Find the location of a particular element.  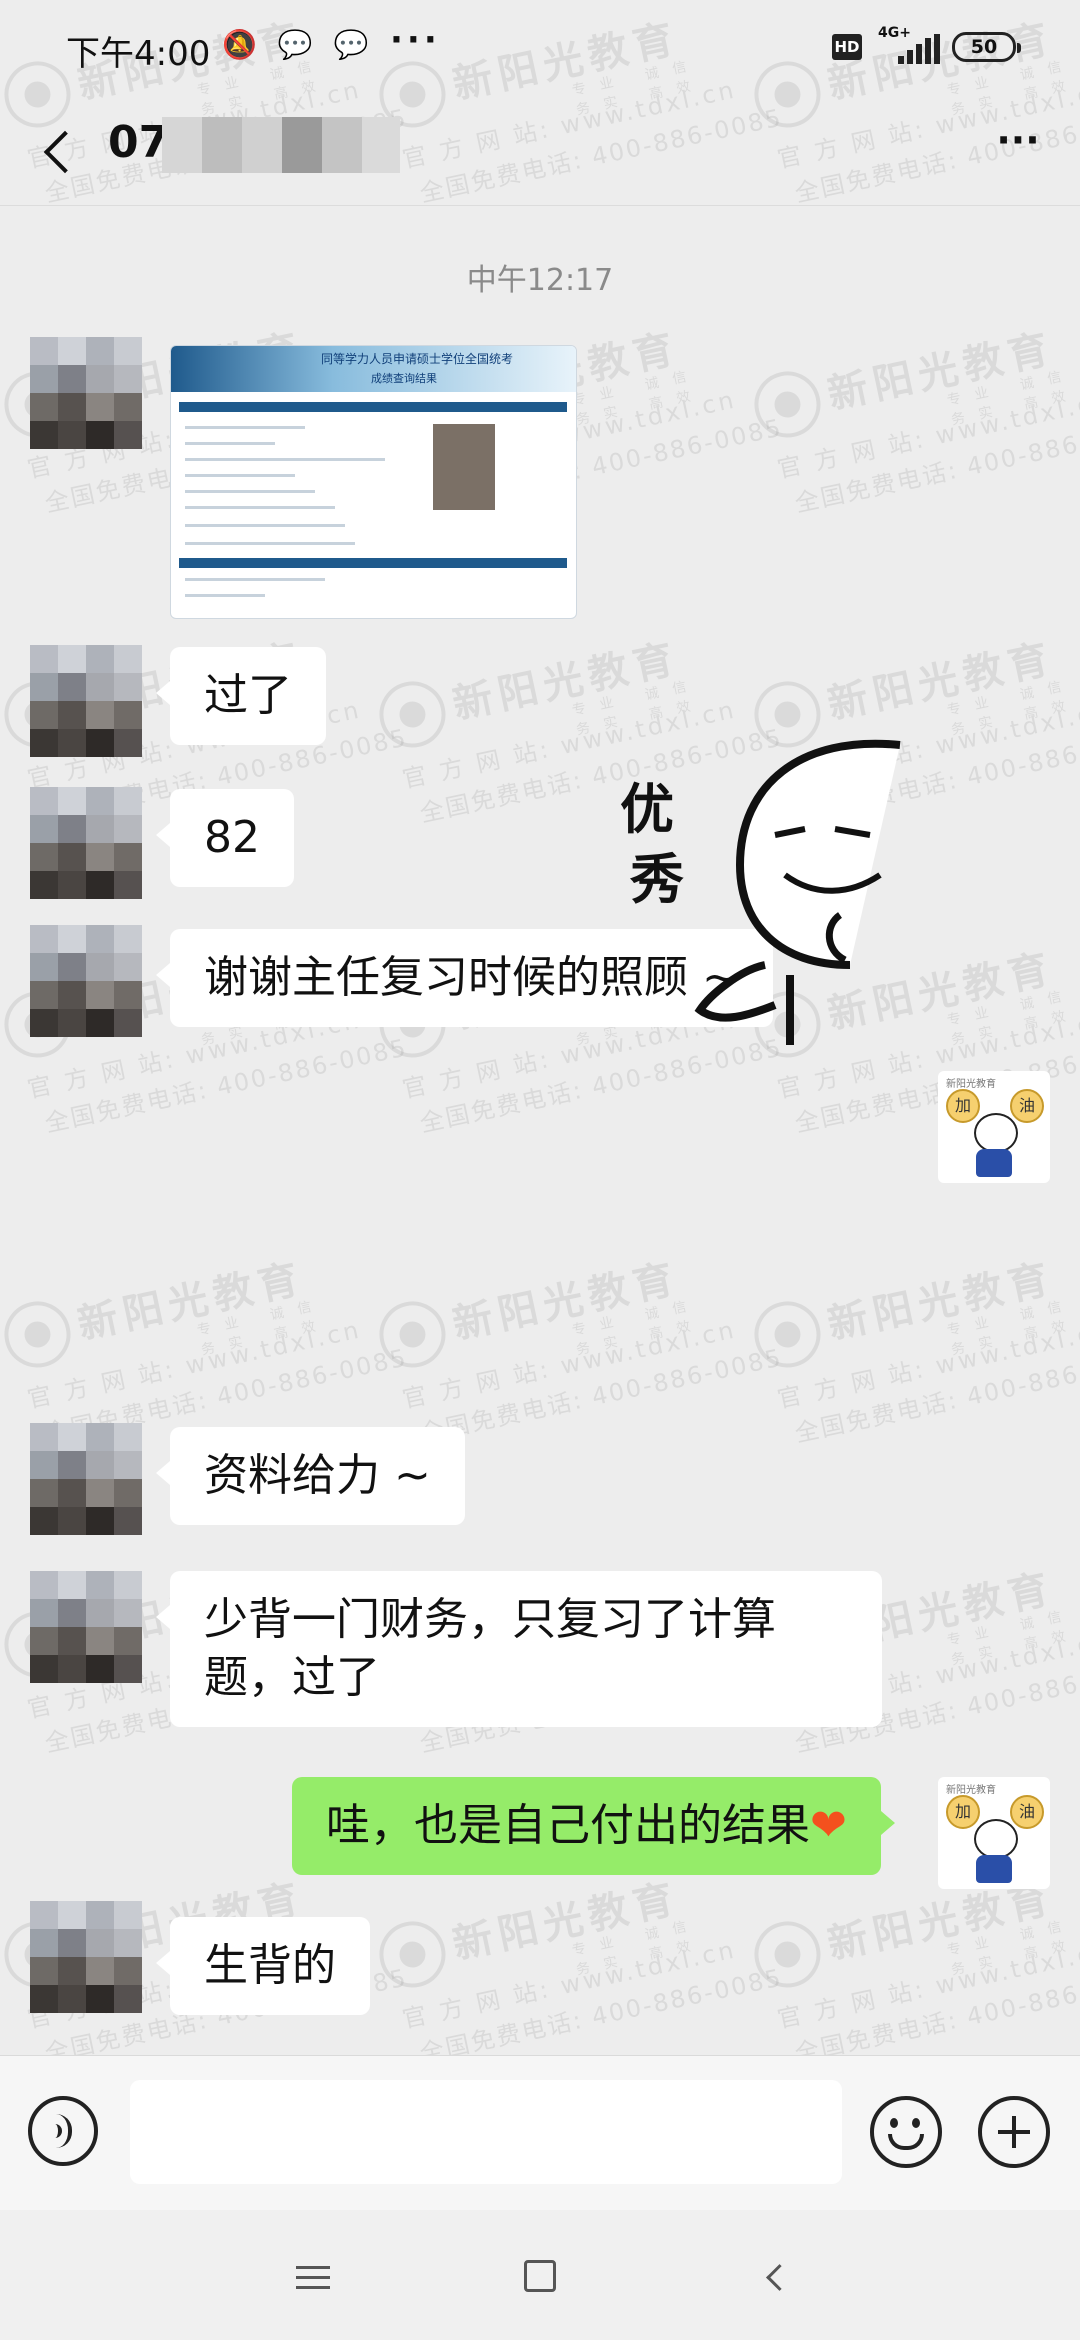

signal-icon is located at coordinates (919, 49).